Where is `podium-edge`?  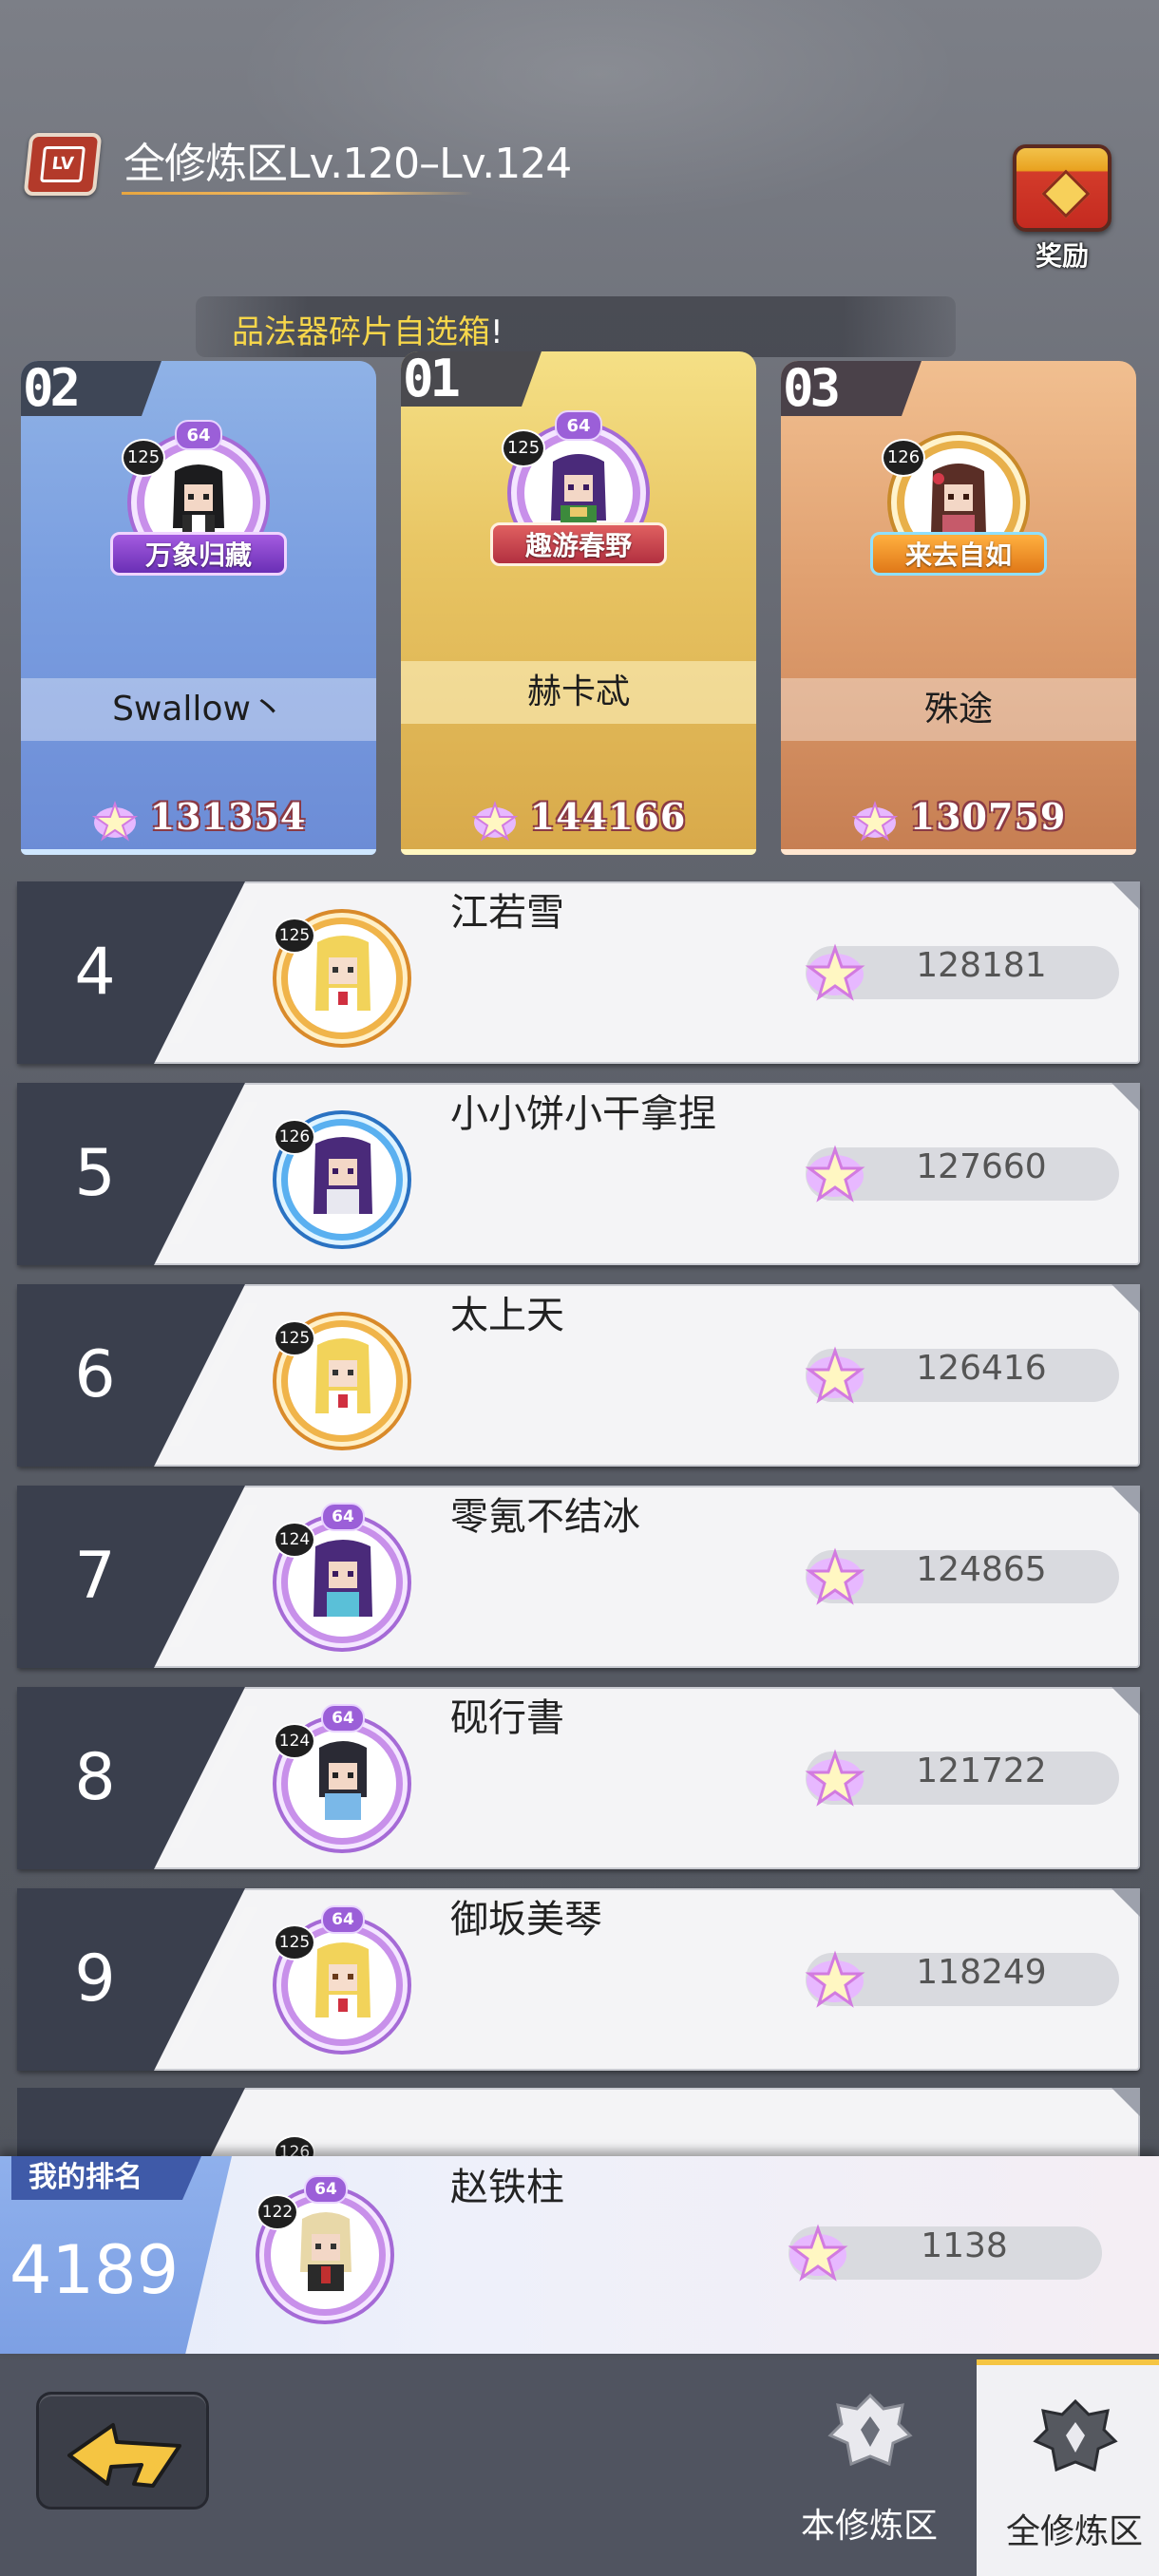
podium-edge is located at coordinates (958, 852).